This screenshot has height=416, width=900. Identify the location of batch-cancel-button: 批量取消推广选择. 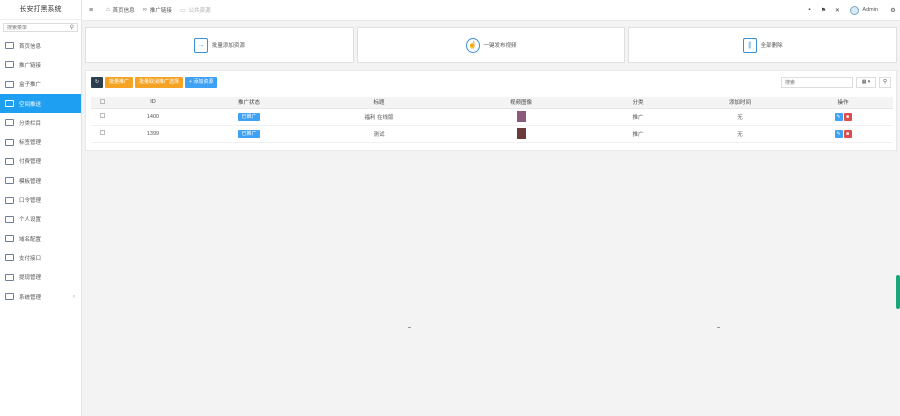
(159, 82).